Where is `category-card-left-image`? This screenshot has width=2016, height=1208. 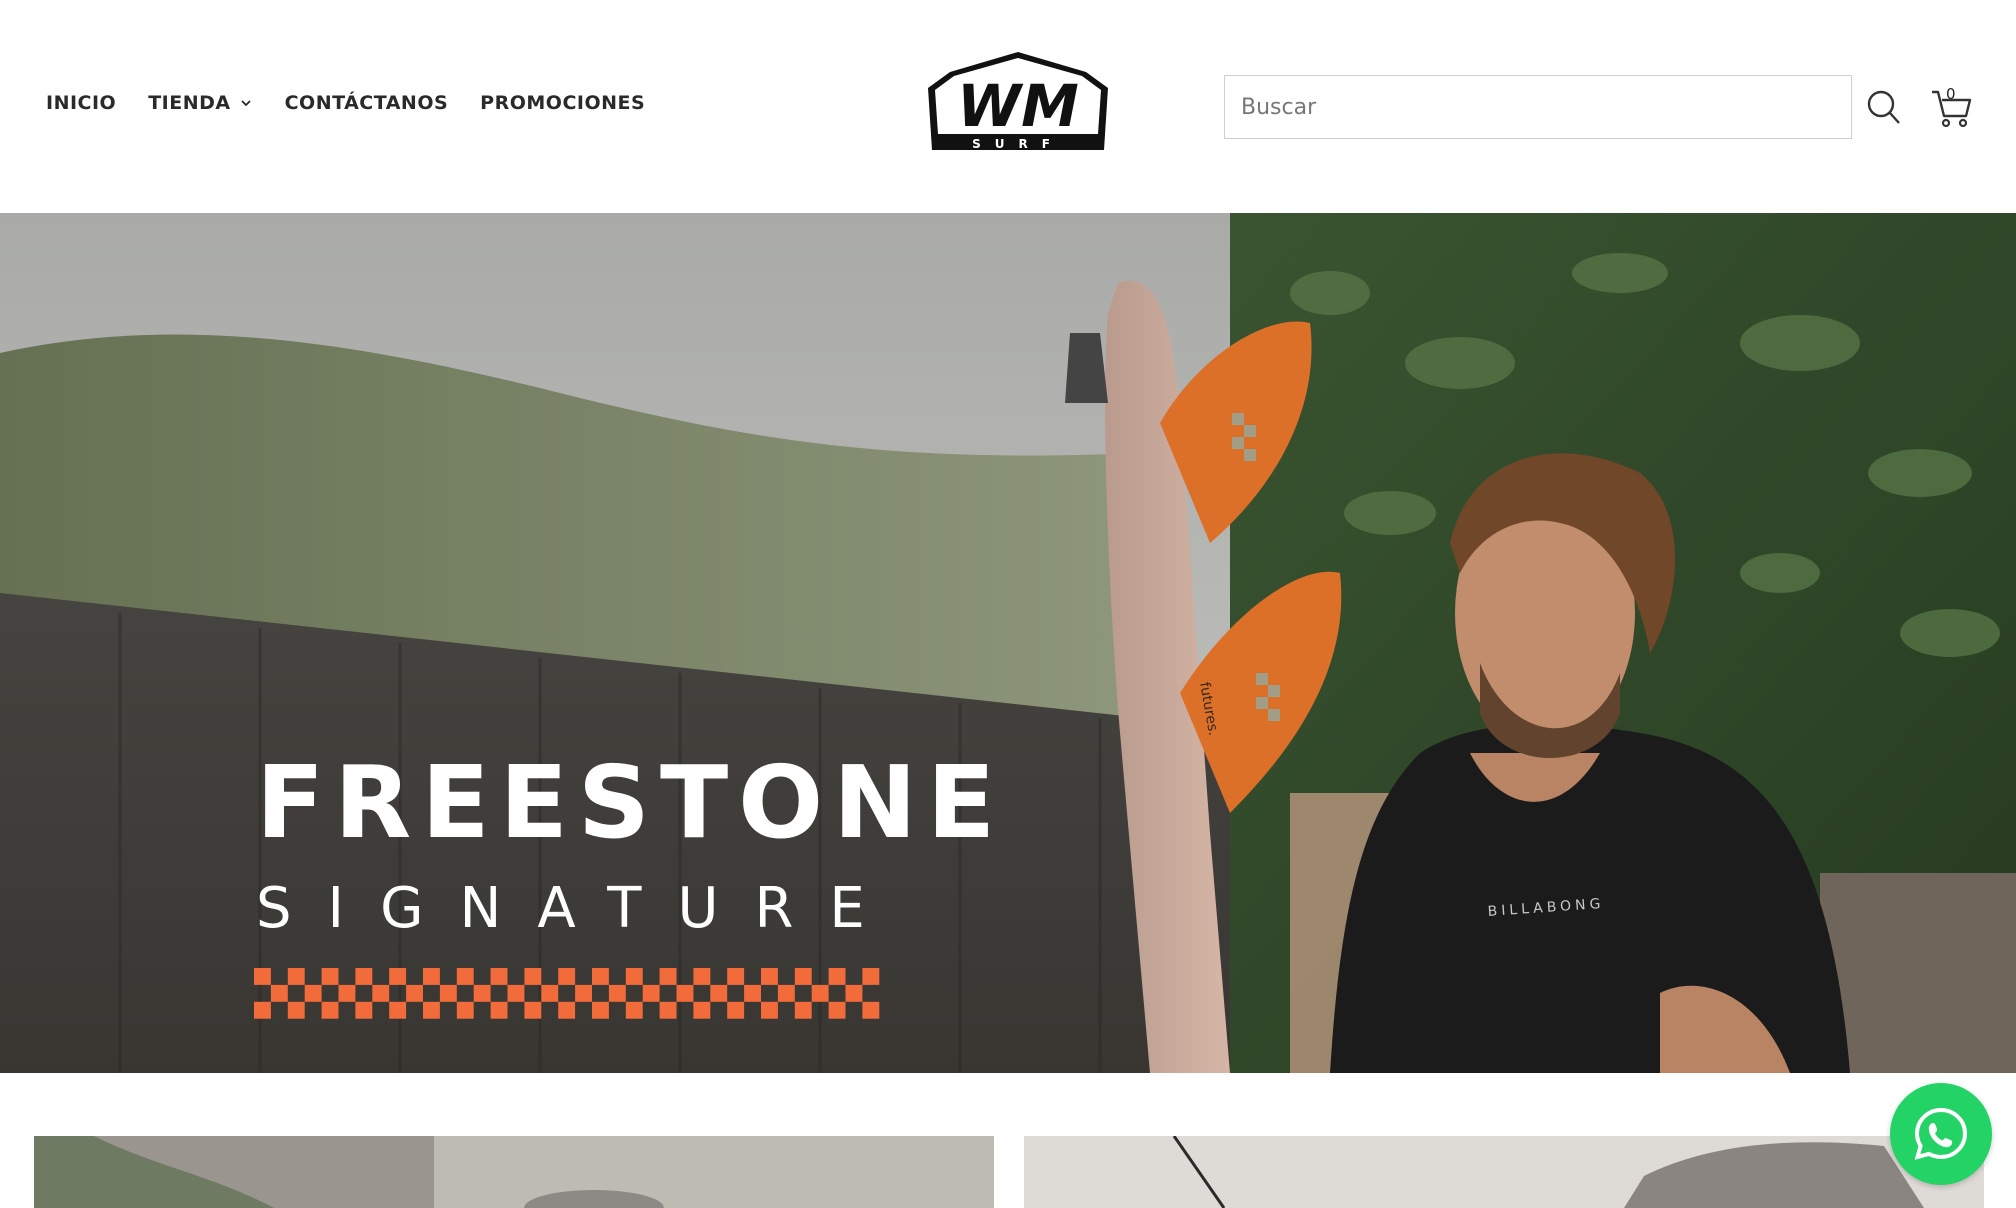
category-card-left-image is located at coordinates (514, 1172).